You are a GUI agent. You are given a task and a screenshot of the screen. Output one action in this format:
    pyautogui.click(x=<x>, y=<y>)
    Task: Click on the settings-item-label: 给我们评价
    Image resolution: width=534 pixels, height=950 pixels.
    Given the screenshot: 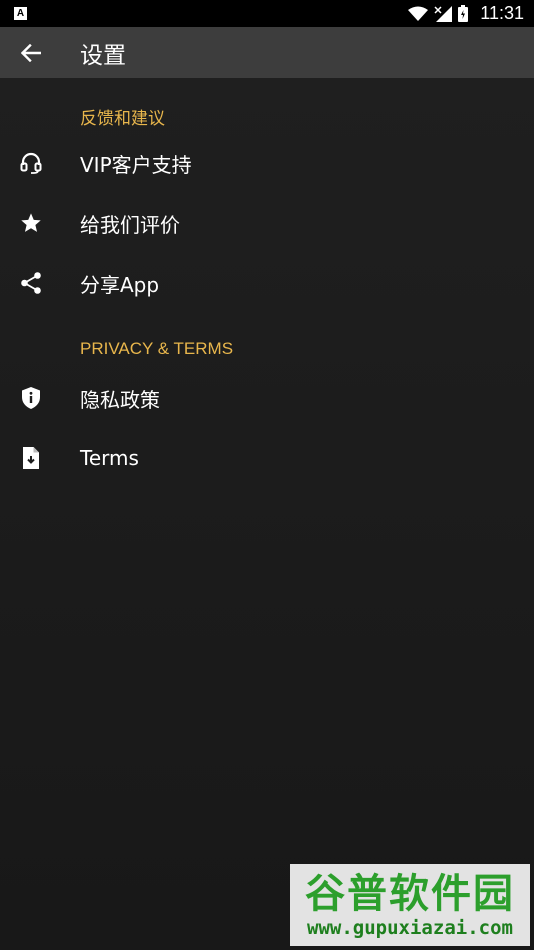 What is the action you would take?
    pyautogui.click(x=130, y=224)
    